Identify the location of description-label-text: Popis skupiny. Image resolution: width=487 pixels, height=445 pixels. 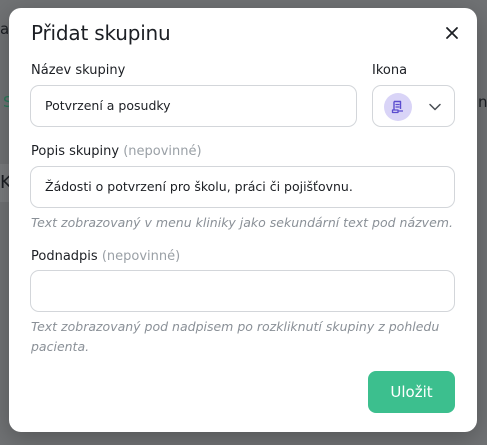
(75, 151).